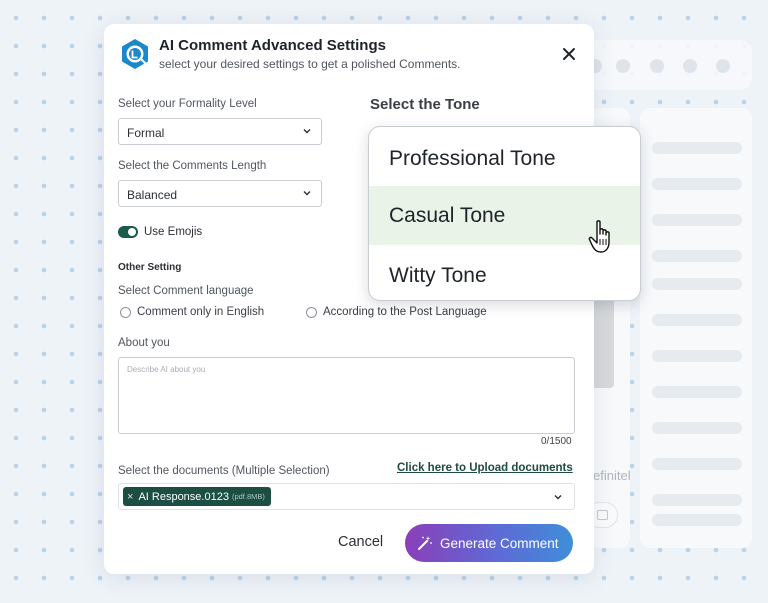  I want to click on length-value: Balanced, so click(152, 195).